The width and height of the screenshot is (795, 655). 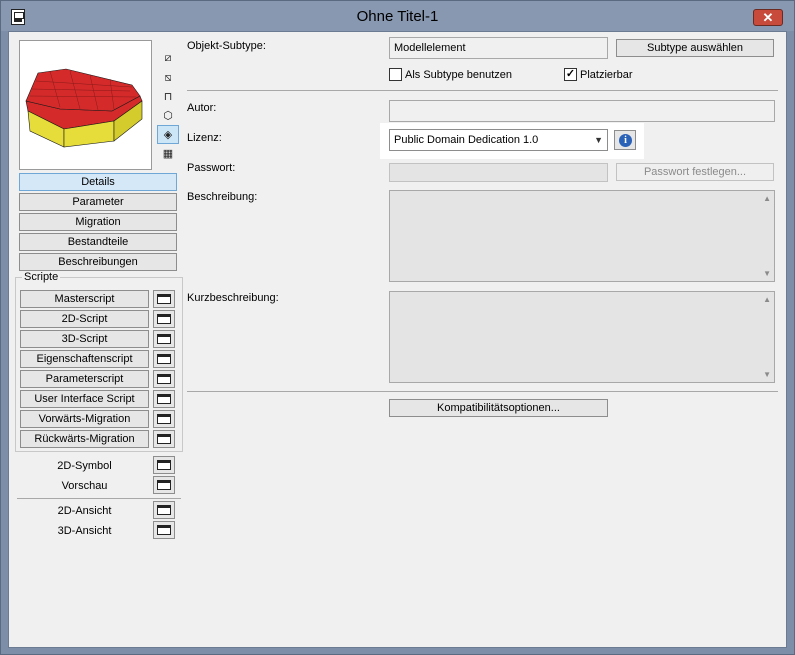 I want to click on nav-details-button: Details, so click(x=98, y=182).